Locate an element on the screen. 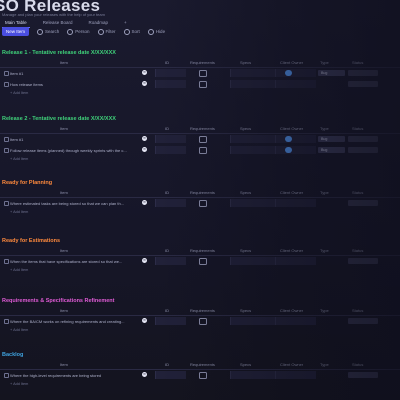 Image resolution: width=400 pixels, height=400 pixels. group-title: Ready for Planning is located at coordinates (27, 183).